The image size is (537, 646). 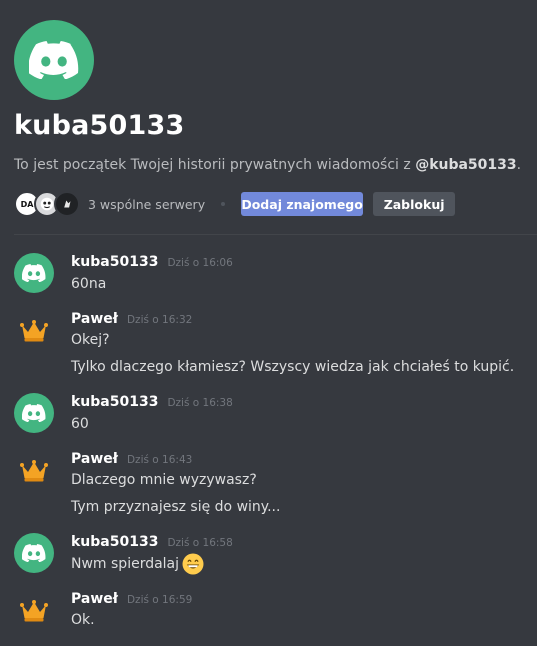 I want to click on profile-username: kuba50133, so click(x=99, y=125).